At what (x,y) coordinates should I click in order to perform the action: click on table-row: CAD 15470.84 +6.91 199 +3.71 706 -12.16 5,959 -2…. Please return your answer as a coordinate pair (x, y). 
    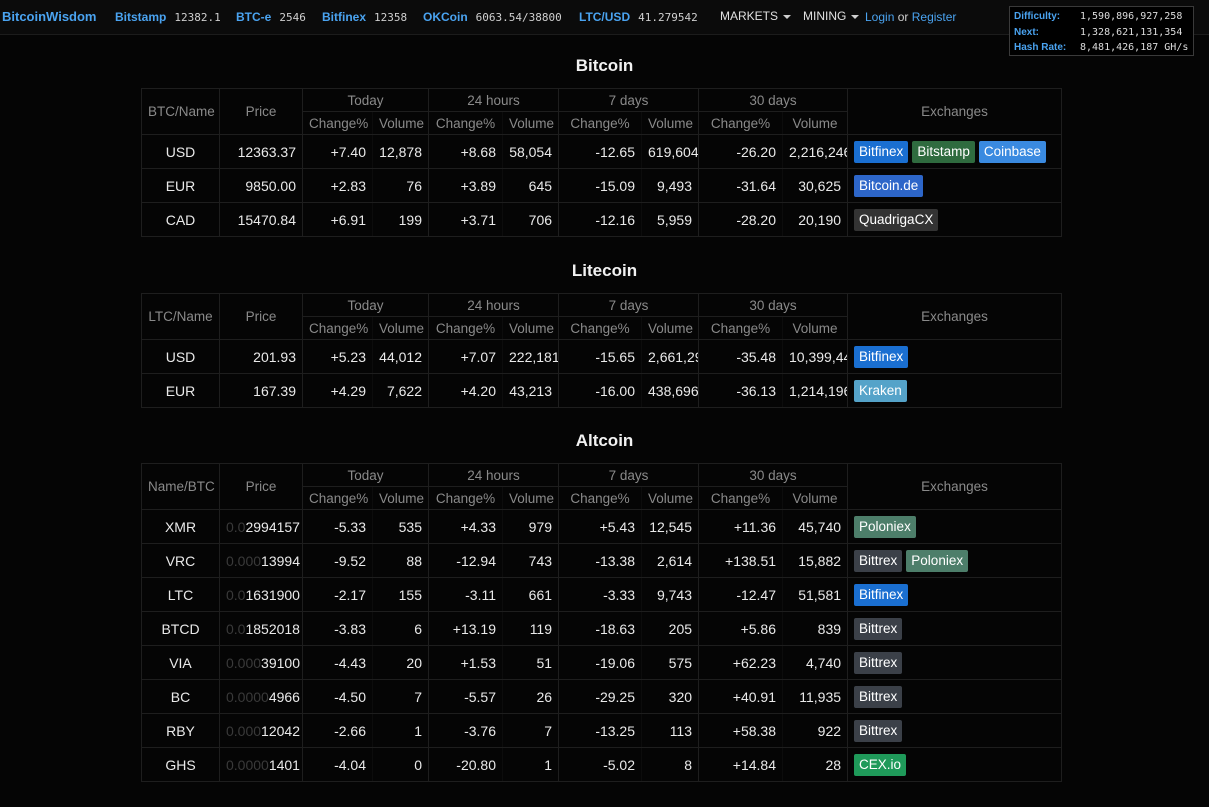
    Looking at the image, I should click on (602, 219).